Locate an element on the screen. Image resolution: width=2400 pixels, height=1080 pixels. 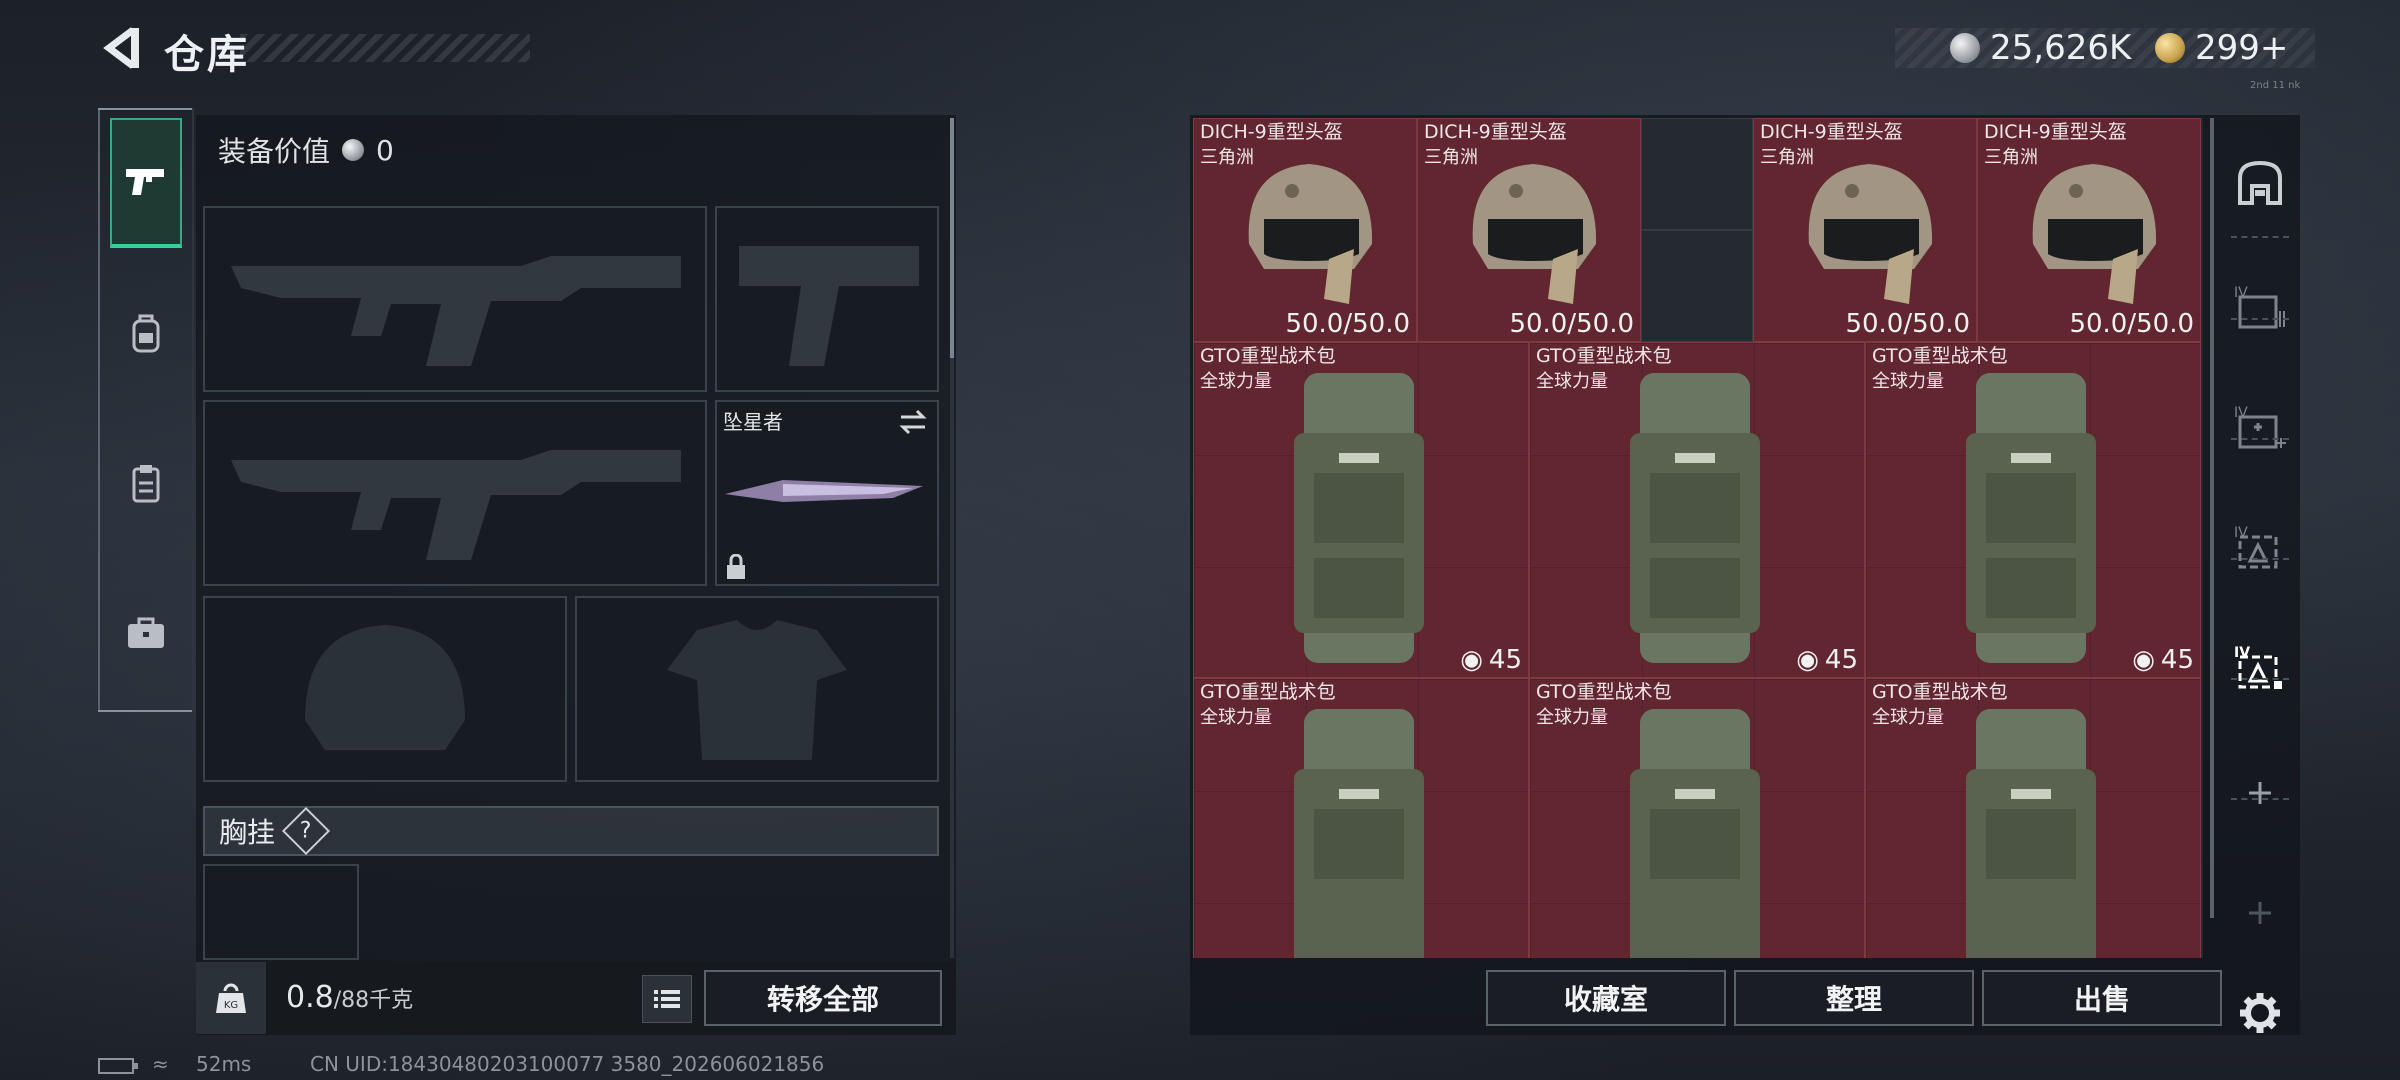
storage-scrollbar is located at coordinates (2212, 518).